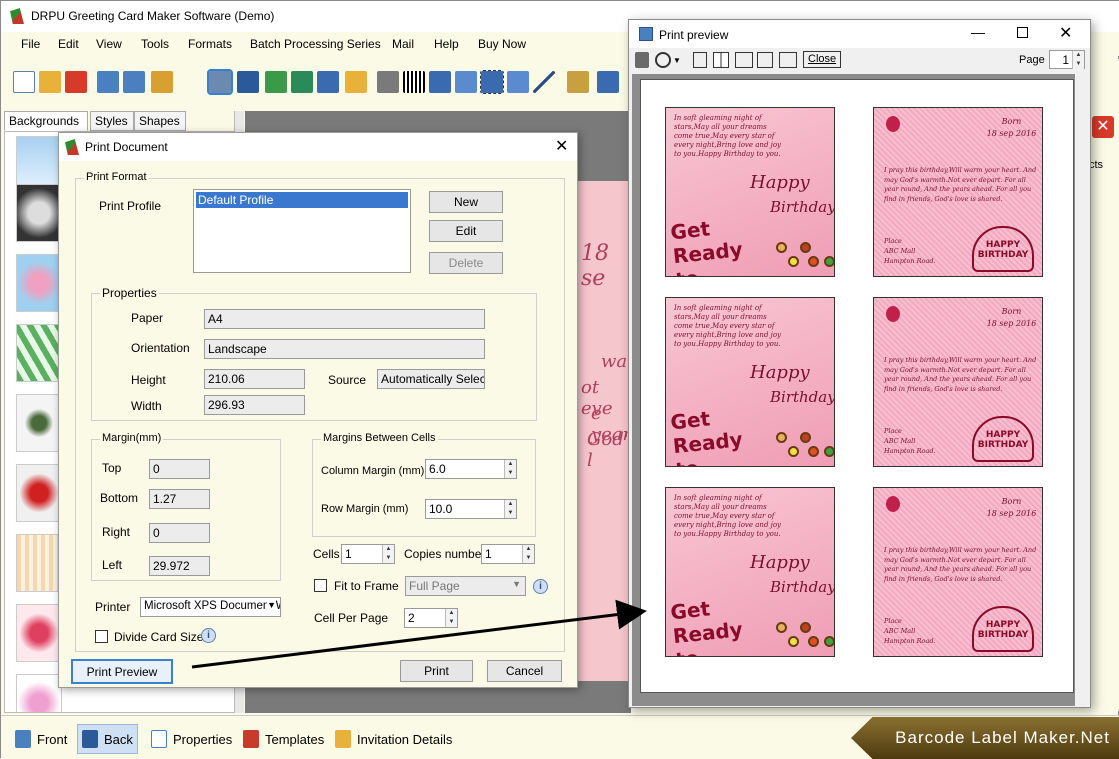 This screenshot has width=1119, height=759. Describe the element at coordinates (466, 202) in the screenshot. I see `new-profile-button: New` at that location.